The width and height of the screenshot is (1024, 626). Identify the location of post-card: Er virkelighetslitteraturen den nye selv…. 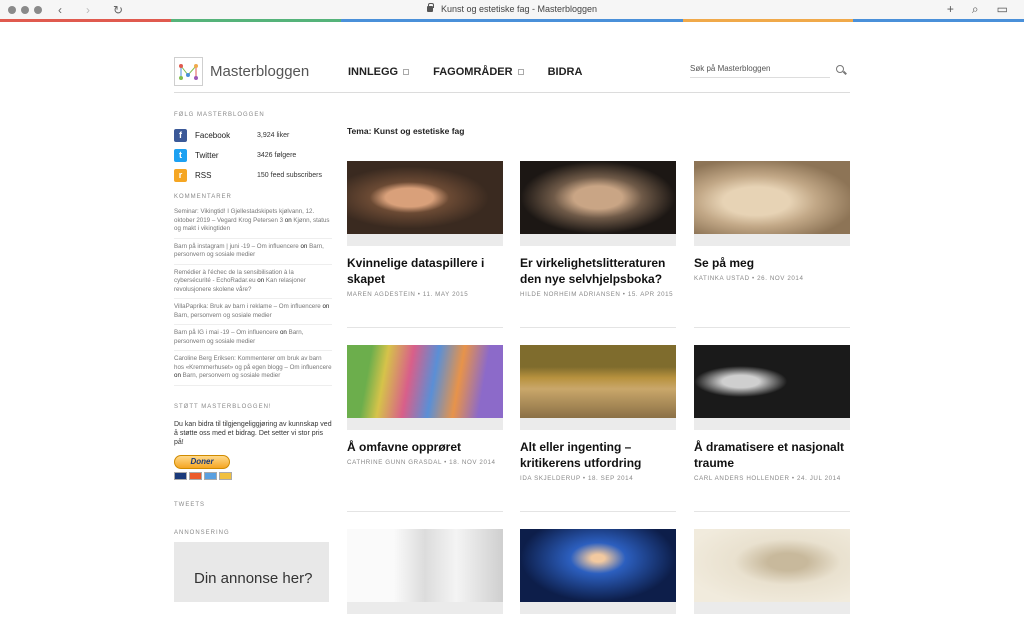
(598, 230).